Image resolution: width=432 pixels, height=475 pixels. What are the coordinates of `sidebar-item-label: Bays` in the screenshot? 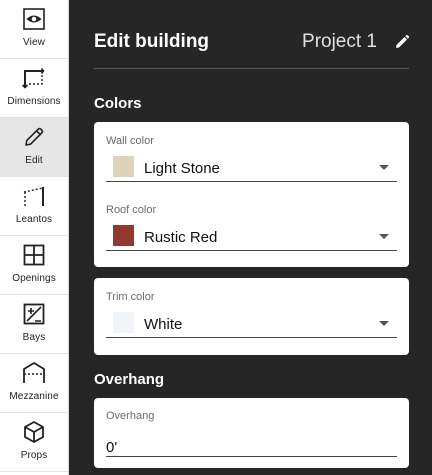 It's located at (34, 337).